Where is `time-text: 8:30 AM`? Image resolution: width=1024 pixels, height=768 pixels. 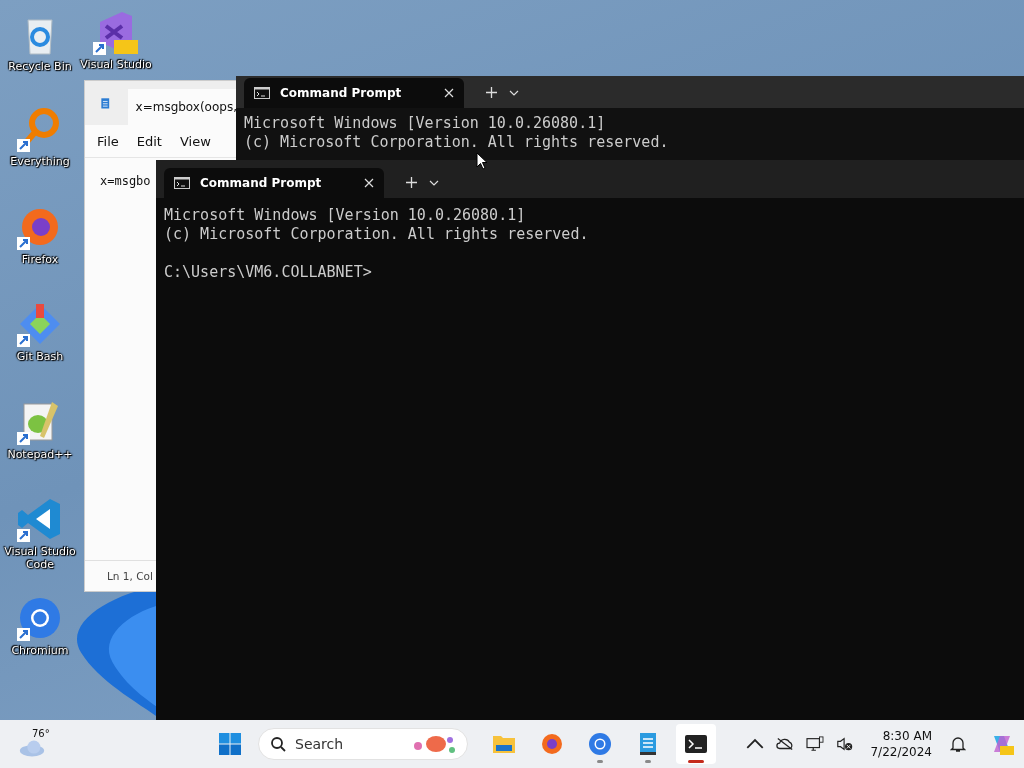 time-text: 8:30 AM is located at coordinates (907, 736).